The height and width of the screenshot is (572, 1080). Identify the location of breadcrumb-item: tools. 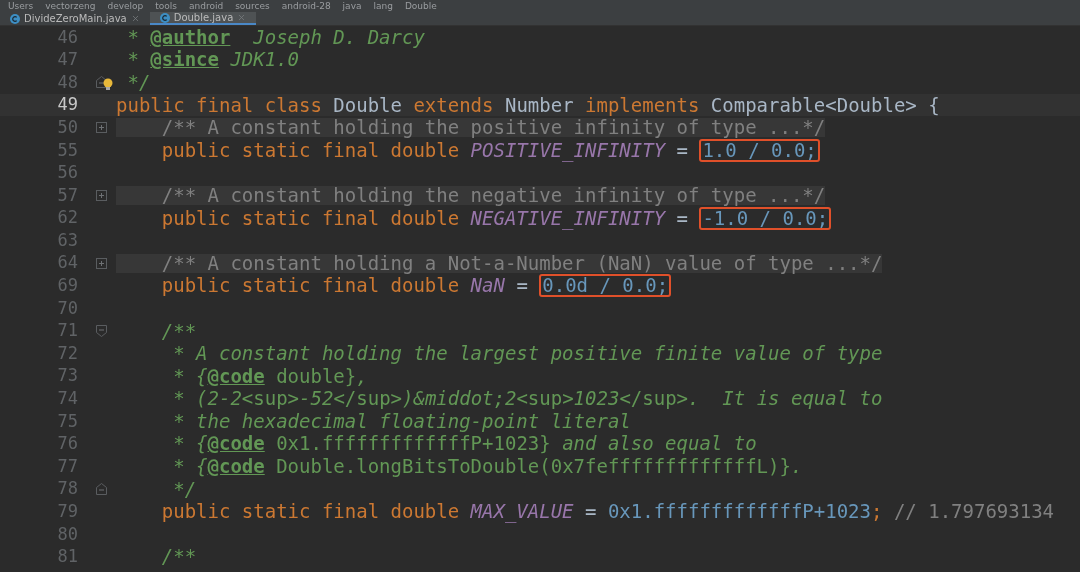
(166, 6).